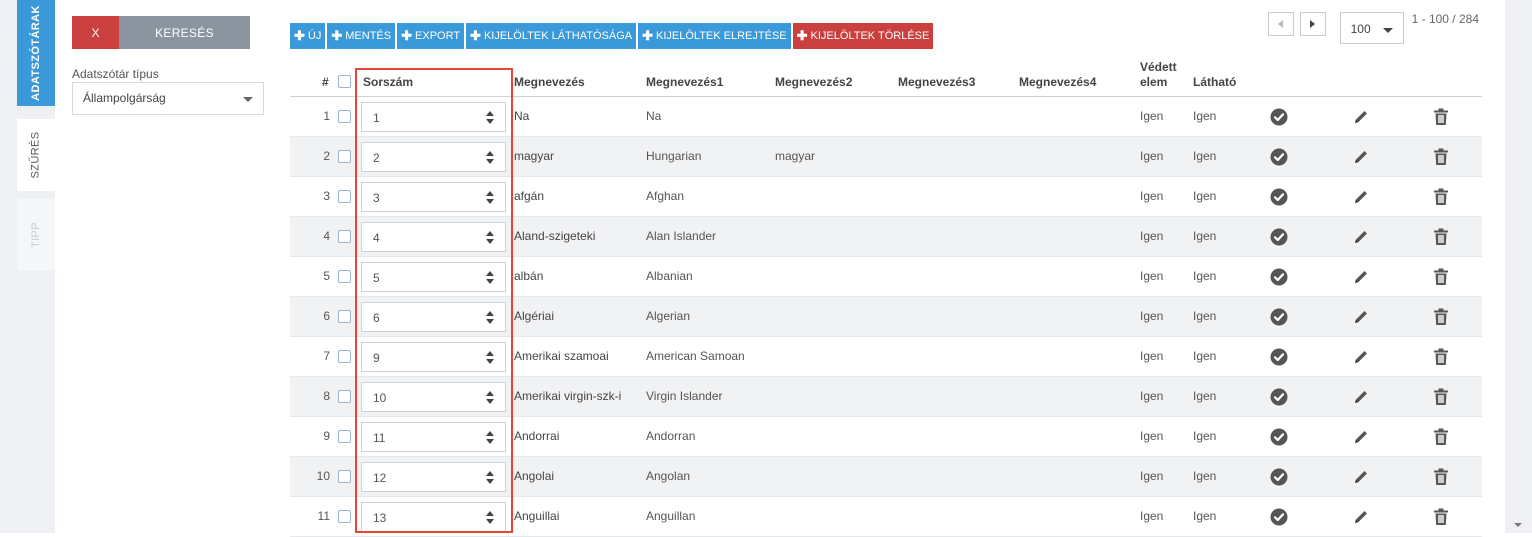 This screenshot has height=537, width=1532. Describe the element at coordinates (168, 98) in the screenshot. I see `dictionary-type-select: Állampolgárság` at that location.